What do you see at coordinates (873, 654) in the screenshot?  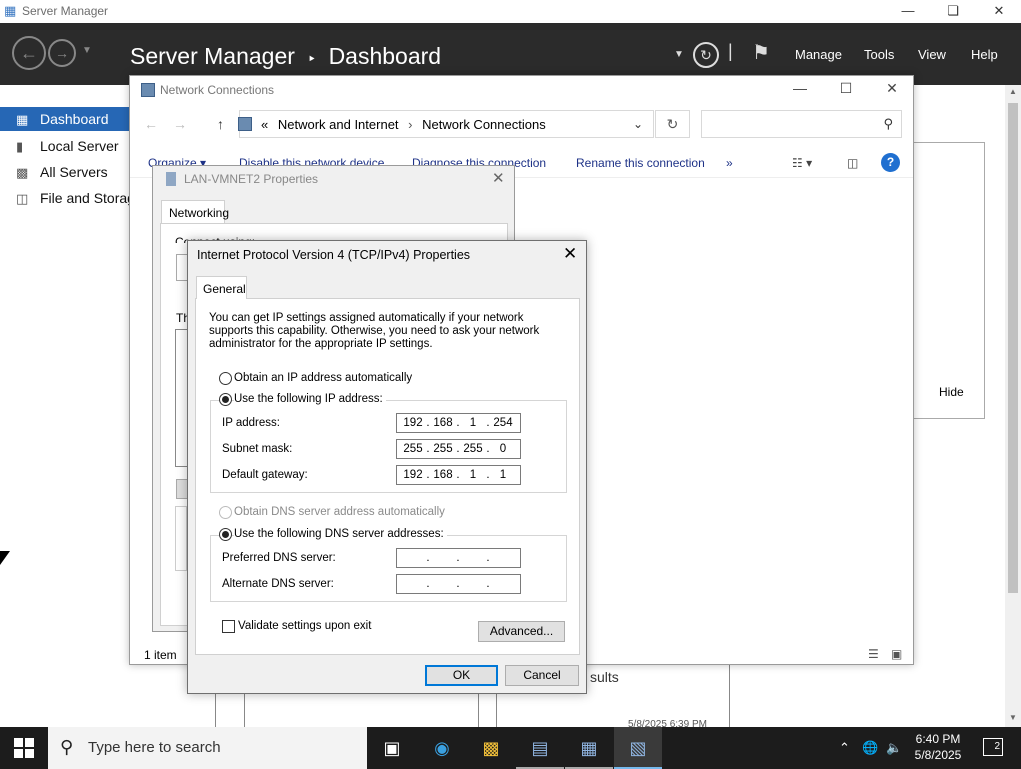 I see `details-view-icon: ☰` at bounding box center [873, 654].